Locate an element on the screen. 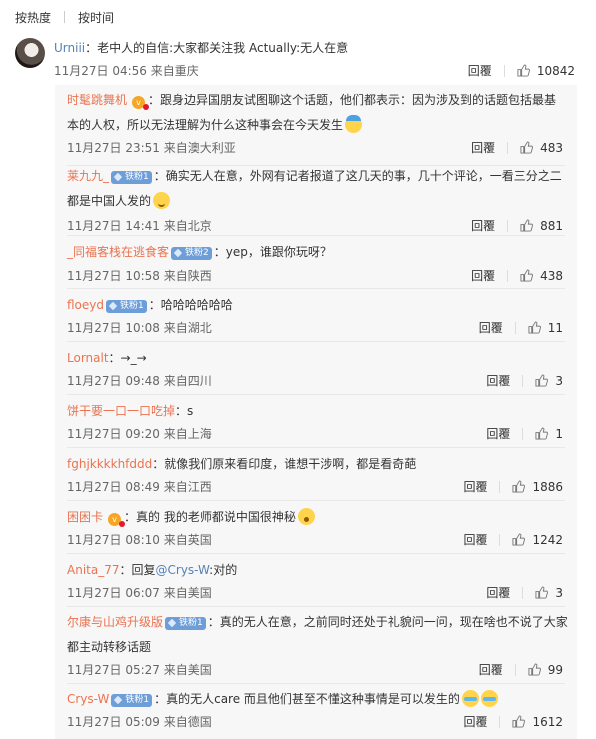 Image resolution: width=596 pixels, height=739 pixels. list-item: 饼干要一口一口吃掉：s 11月27日 09:20 来自上海 回覆 1 is located at coordinates (316, 421).